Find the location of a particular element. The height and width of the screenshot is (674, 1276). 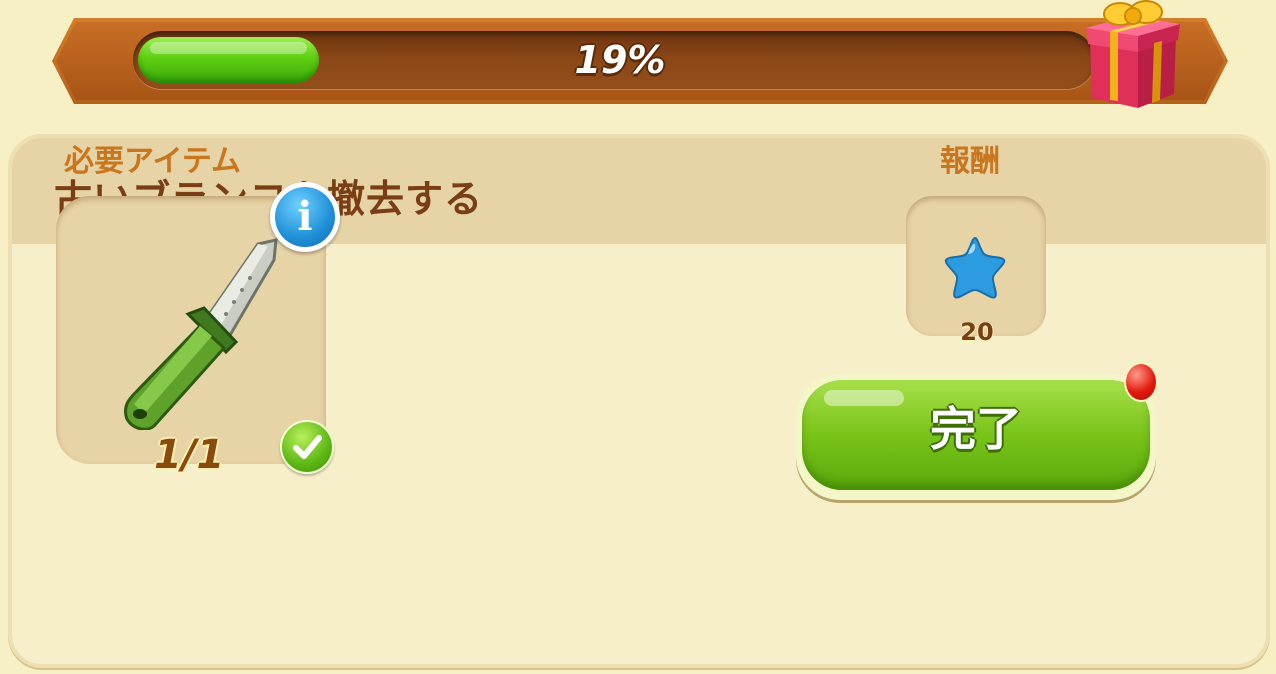

required-items-label: 必要アイテム is located at coordinates (152, 161).